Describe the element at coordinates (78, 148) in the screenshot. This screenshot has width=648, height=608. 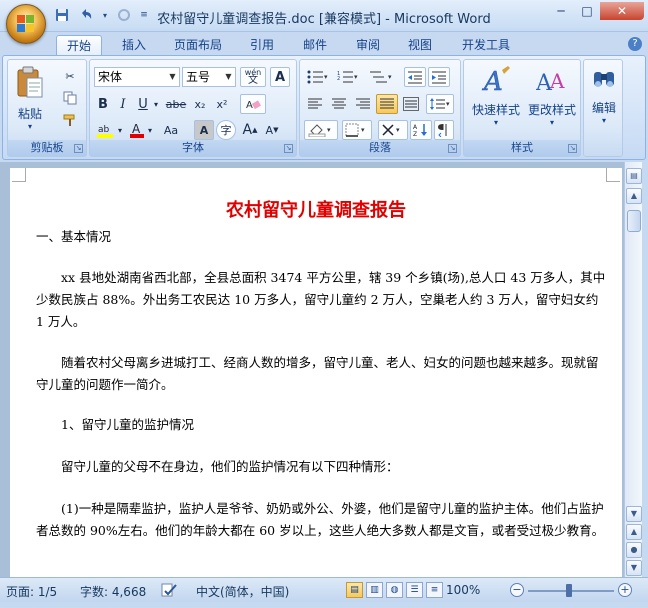
I see `clipboard-launcher-icon: ↘` at that location.